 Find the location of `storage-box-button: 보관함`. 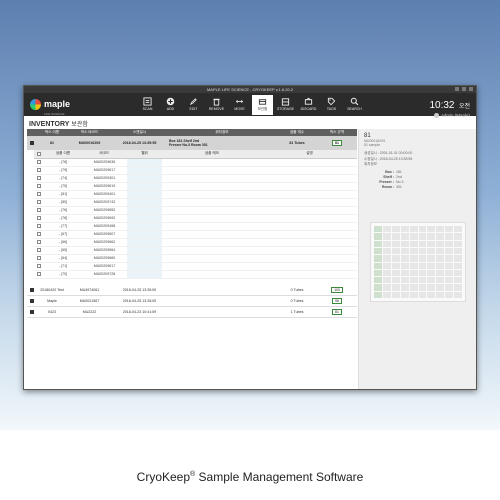

storage-box-button: 보관함 is located at coordinates (262, 105).